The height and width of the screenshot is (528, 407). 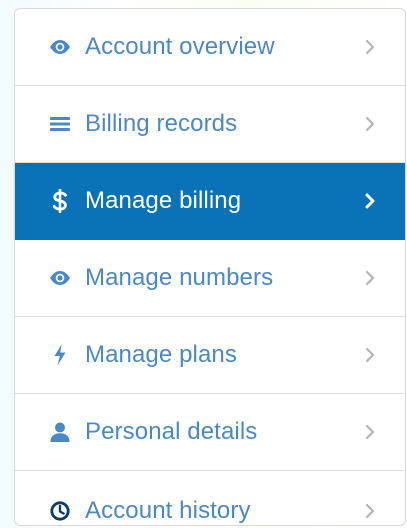 I want to click on clock-icon, so click(x=60, y=511).